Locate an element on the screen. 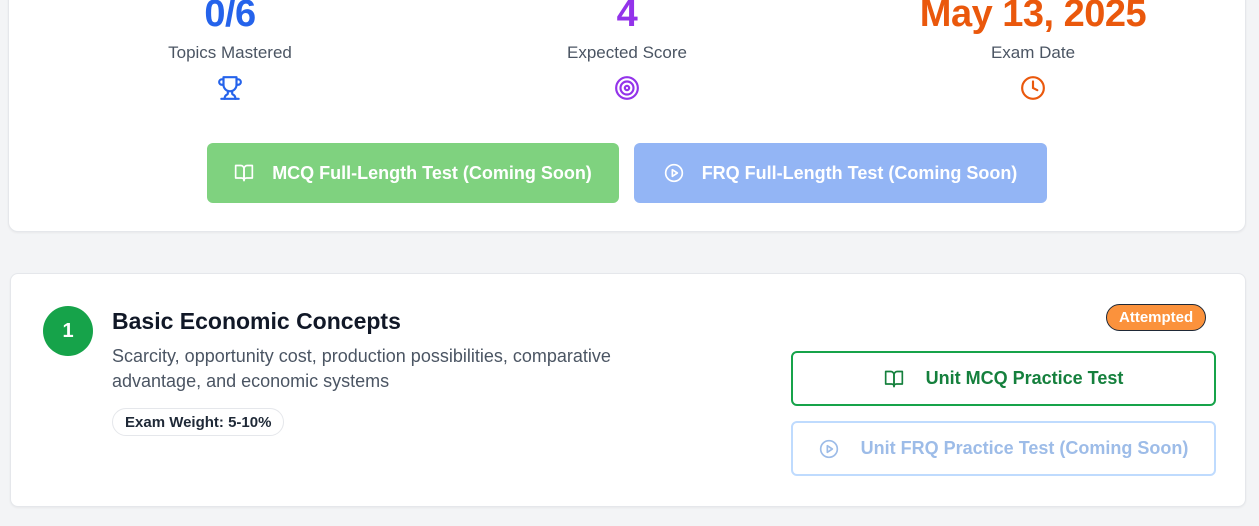  status-badge: Attempted is located at coordinates (1156, 317).